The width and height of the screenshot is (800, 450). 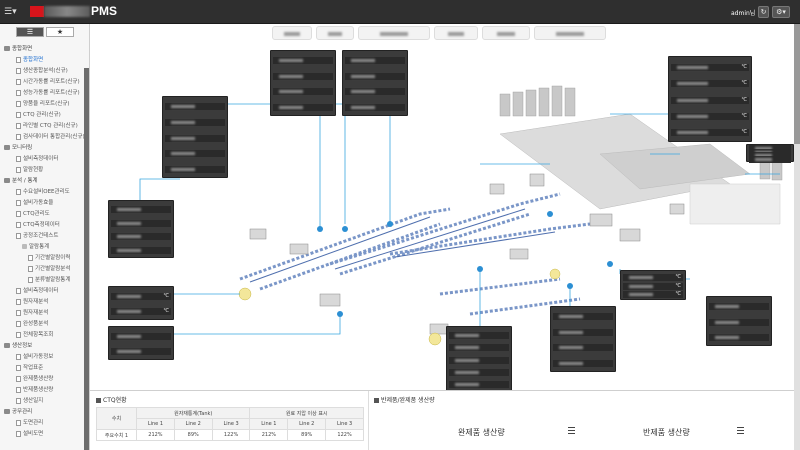 I want to click on menu-item: 종합화면, so click(x=45, y=60).